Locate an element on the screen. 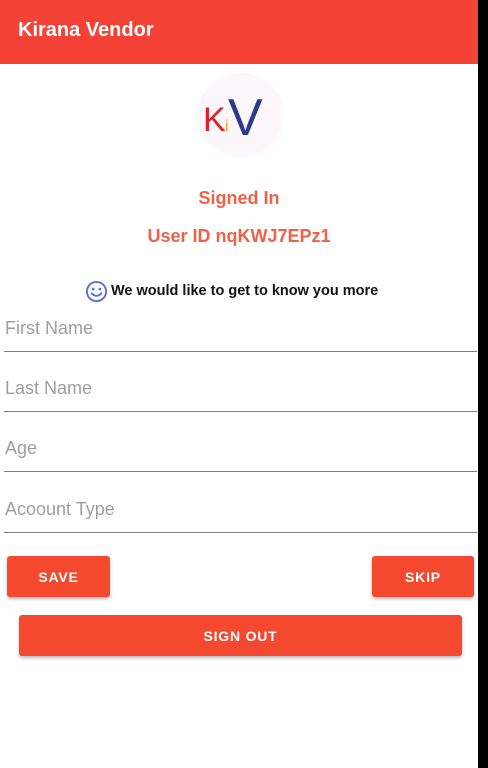 This screenshot has height=768, width=488. smile-icon is located at coordinates (96, 291).